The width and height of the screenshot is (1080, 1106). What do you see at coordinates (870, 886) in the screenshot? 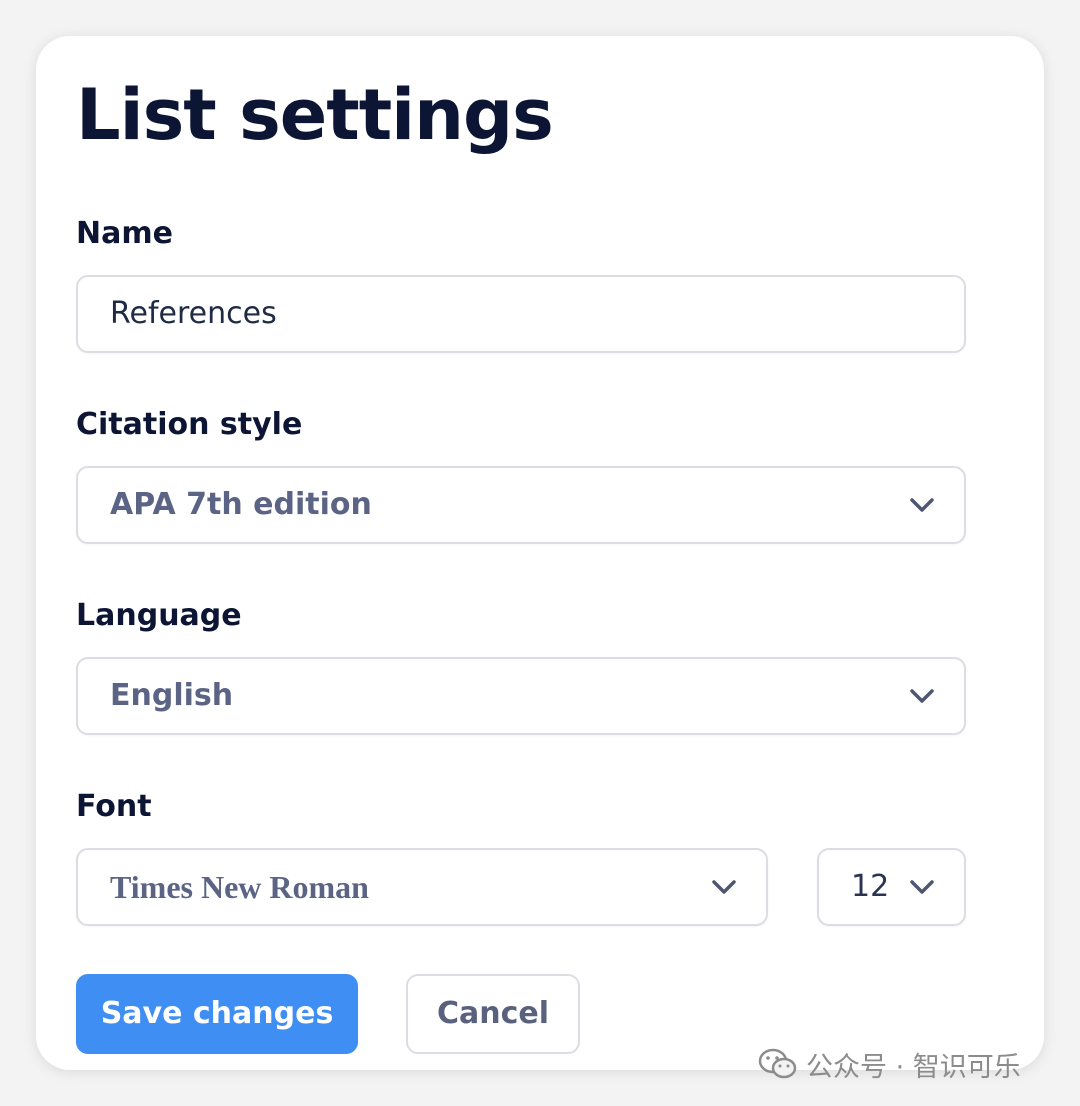
I see `font-size-value: 12` at bounding box center [870, 886].